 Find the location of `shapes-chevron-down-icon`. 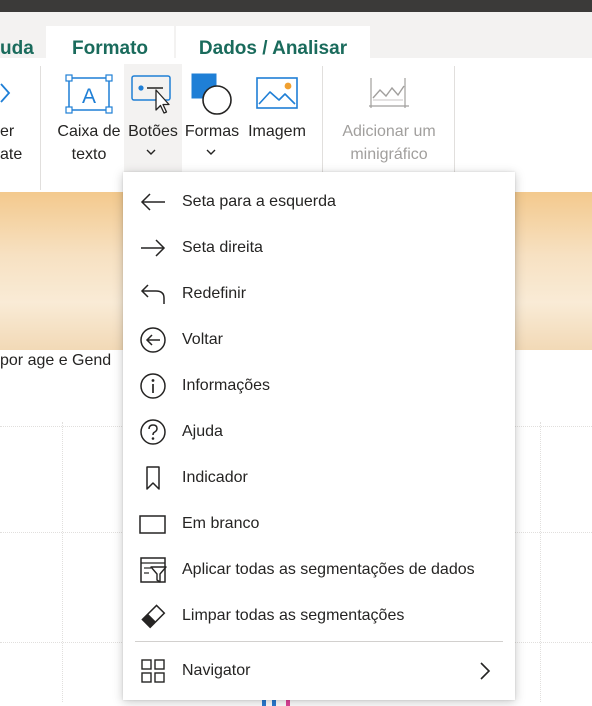

shapes-chevron-down-icon is located at coordinates (211, 152).